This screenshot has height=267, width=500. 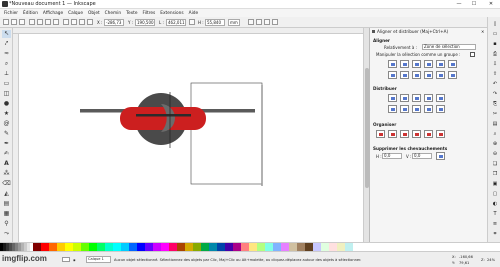 I want to click on distribute-right-edges-icon, so click(x=416, y=98).